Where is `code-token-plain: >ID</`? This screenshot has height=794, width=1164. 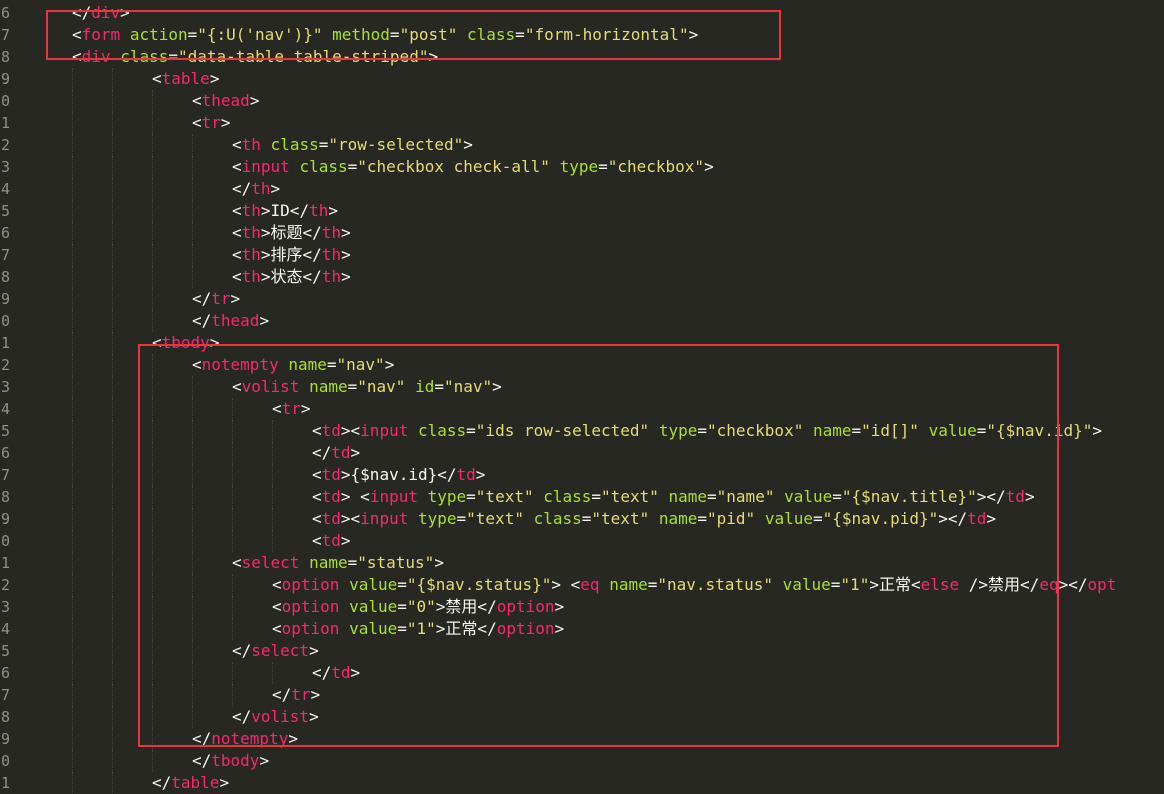
code-token-plain: >ID</ is located at coordinates (285, 210).